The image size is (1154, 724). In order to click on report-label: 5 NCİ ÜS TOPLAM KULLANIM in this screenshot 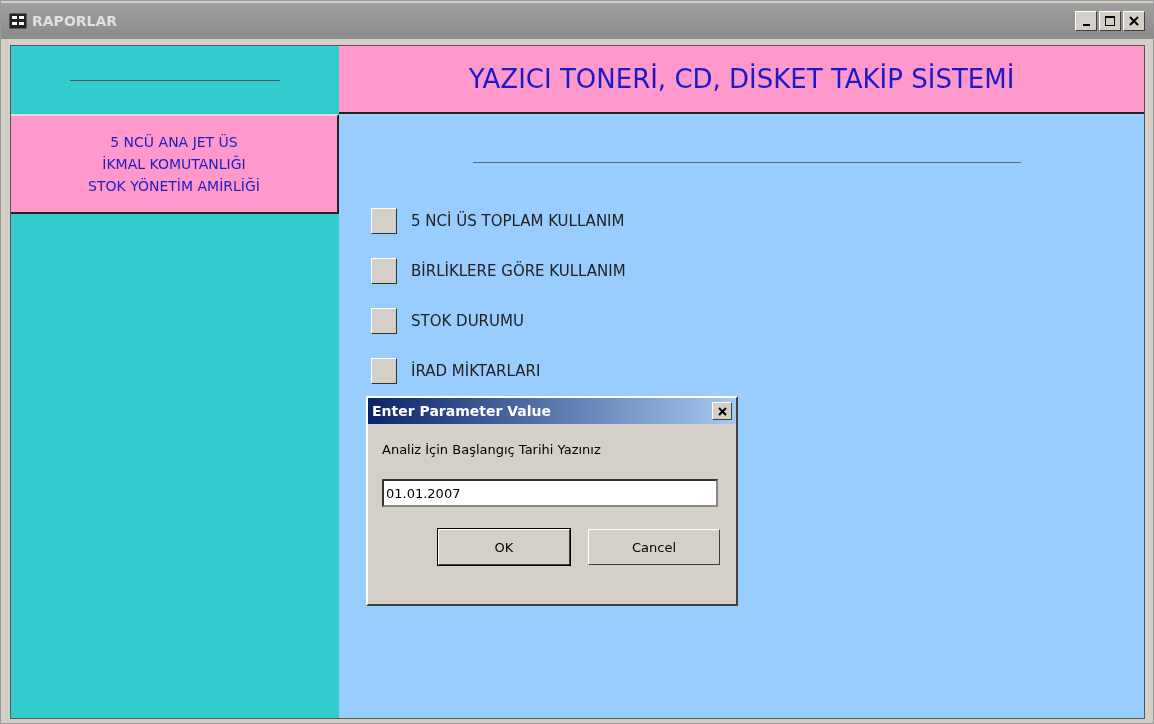, I will do `click(518, 221)`.